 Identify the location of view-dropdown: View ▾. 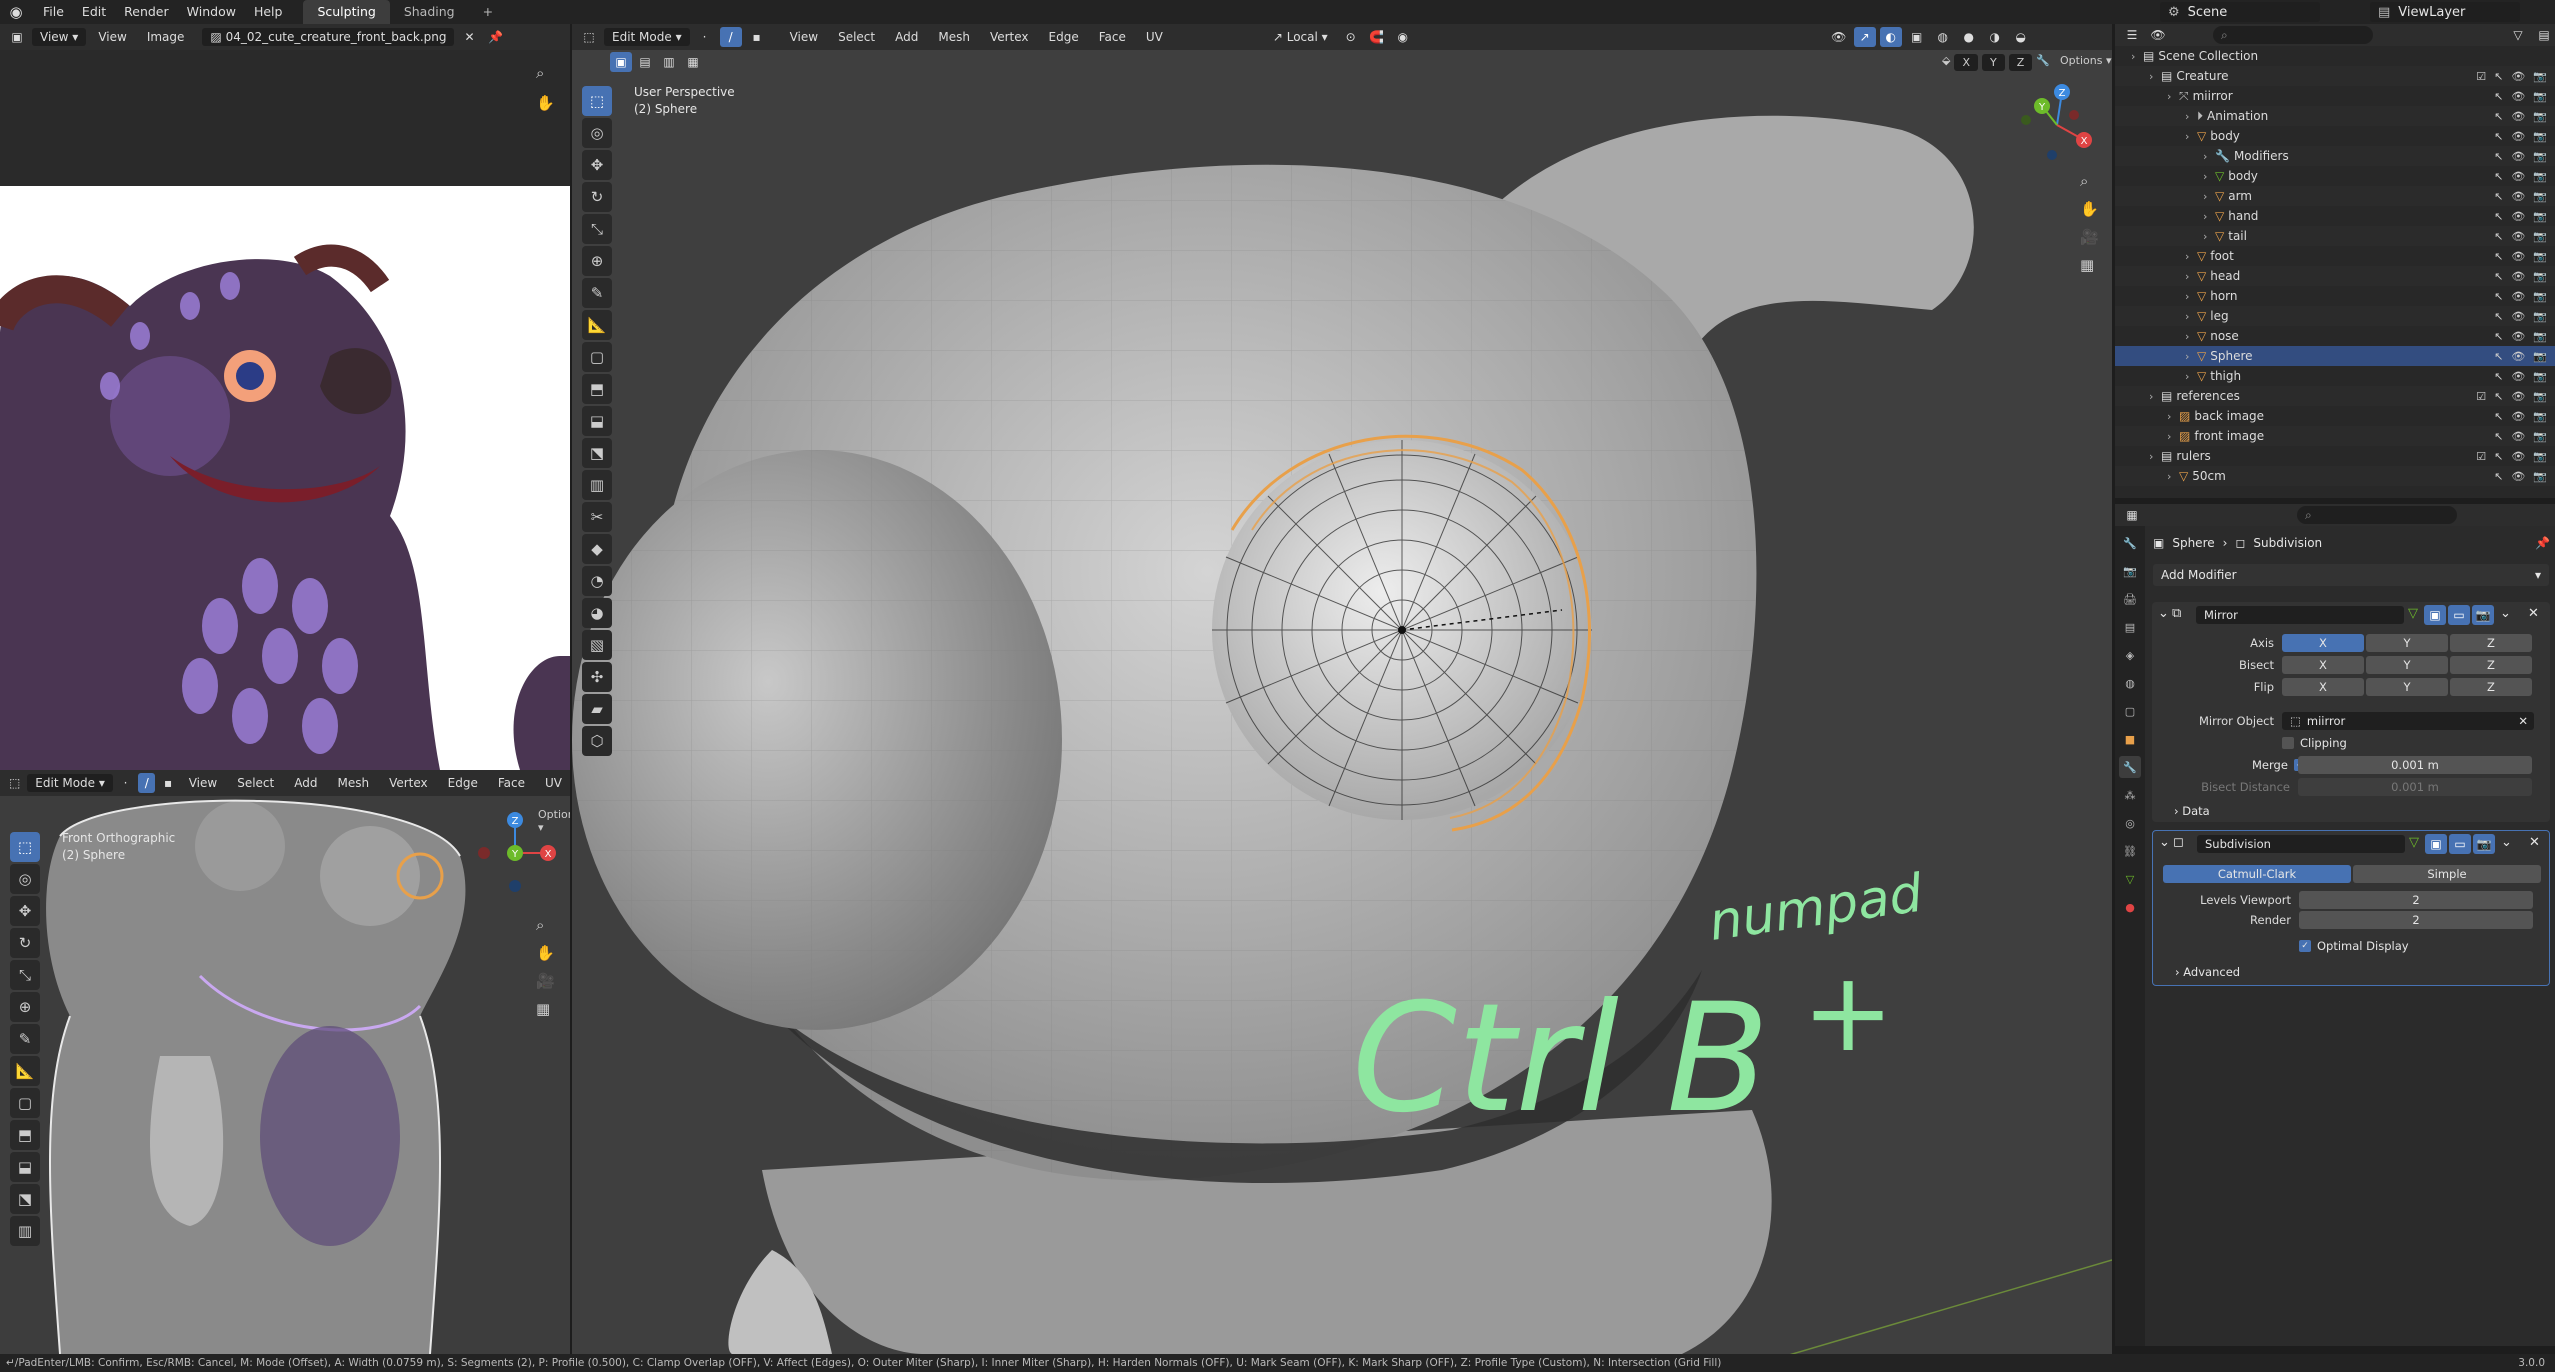
(59, 37).